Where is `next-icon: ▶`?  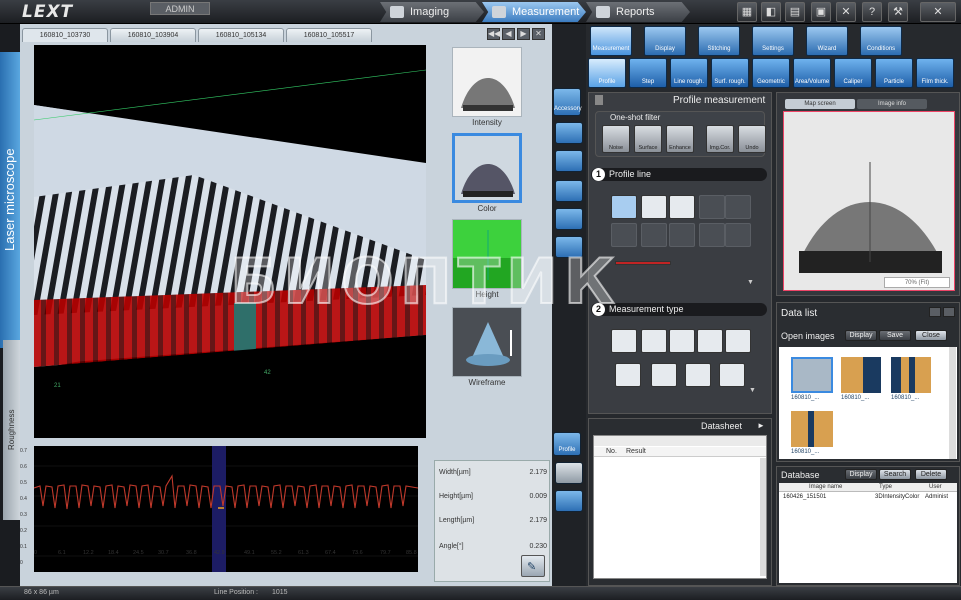 next-icon: ▶ is located at coordinates (523, 34).